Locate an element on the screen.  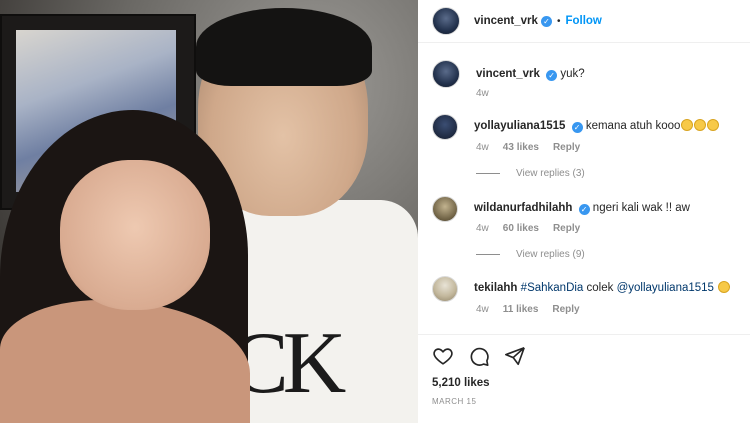
view-replies-label: View replies (9) is located at coordinates (550, 254).